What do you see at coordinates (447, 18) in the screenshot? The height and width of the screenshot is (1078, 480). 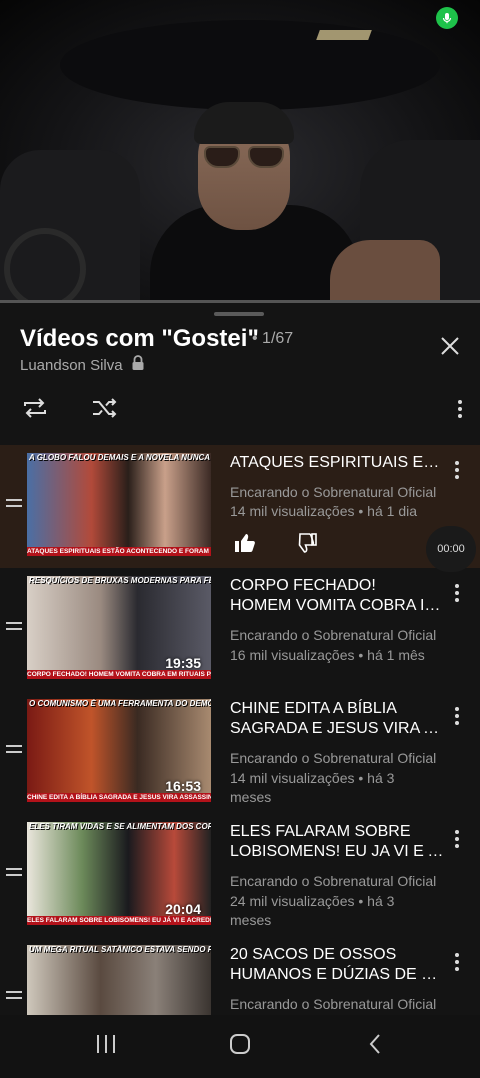 I see `microphone-icon` at bounding box center [447, 18].